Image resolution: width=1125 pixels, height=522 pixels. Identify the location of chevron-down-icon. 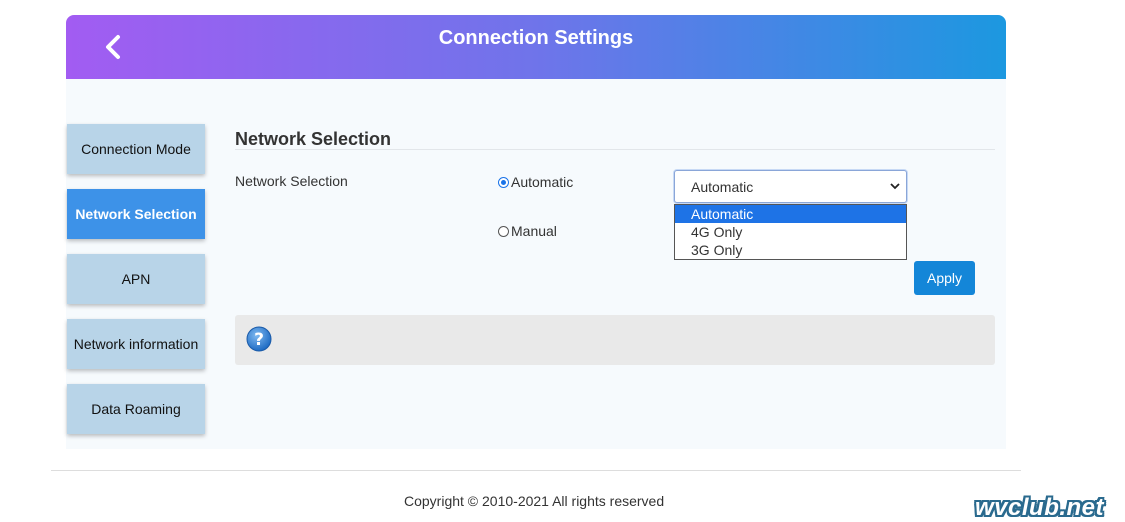
(895, 186).